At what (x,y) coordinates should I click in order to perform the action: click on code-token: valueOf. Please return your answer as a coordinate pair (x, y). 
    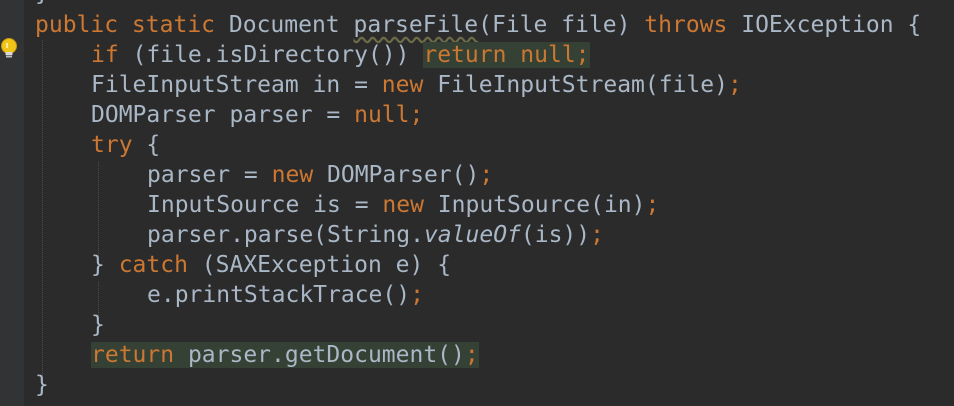
    Looking at the image, I should click on (472, 235).